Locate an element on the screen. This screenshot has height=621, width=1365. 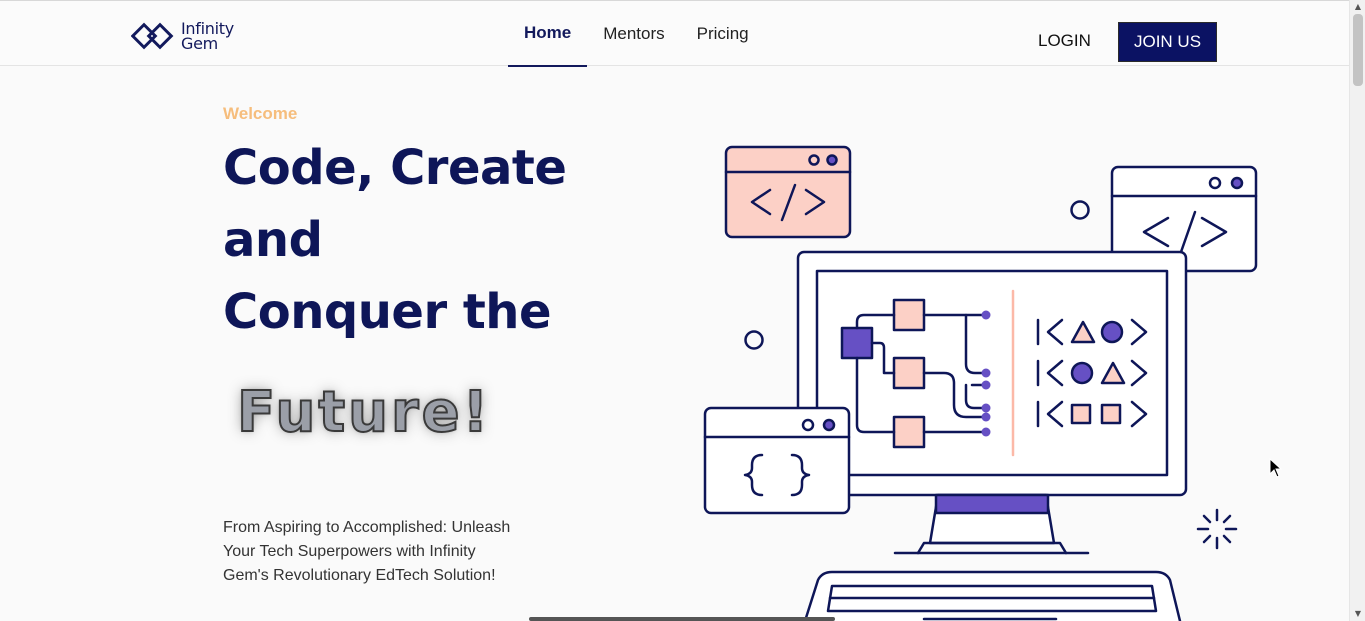
scroll-up-arrow-icon: ▲ is located at coordinates (1357, 7).